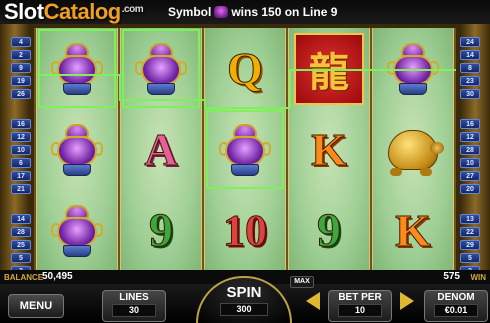 The height and width of the screenshot is (323, 490). Describe the element at coordinates (313, 301) in the screenshot. I see `bet-decrease-arrow-icon` at that location.